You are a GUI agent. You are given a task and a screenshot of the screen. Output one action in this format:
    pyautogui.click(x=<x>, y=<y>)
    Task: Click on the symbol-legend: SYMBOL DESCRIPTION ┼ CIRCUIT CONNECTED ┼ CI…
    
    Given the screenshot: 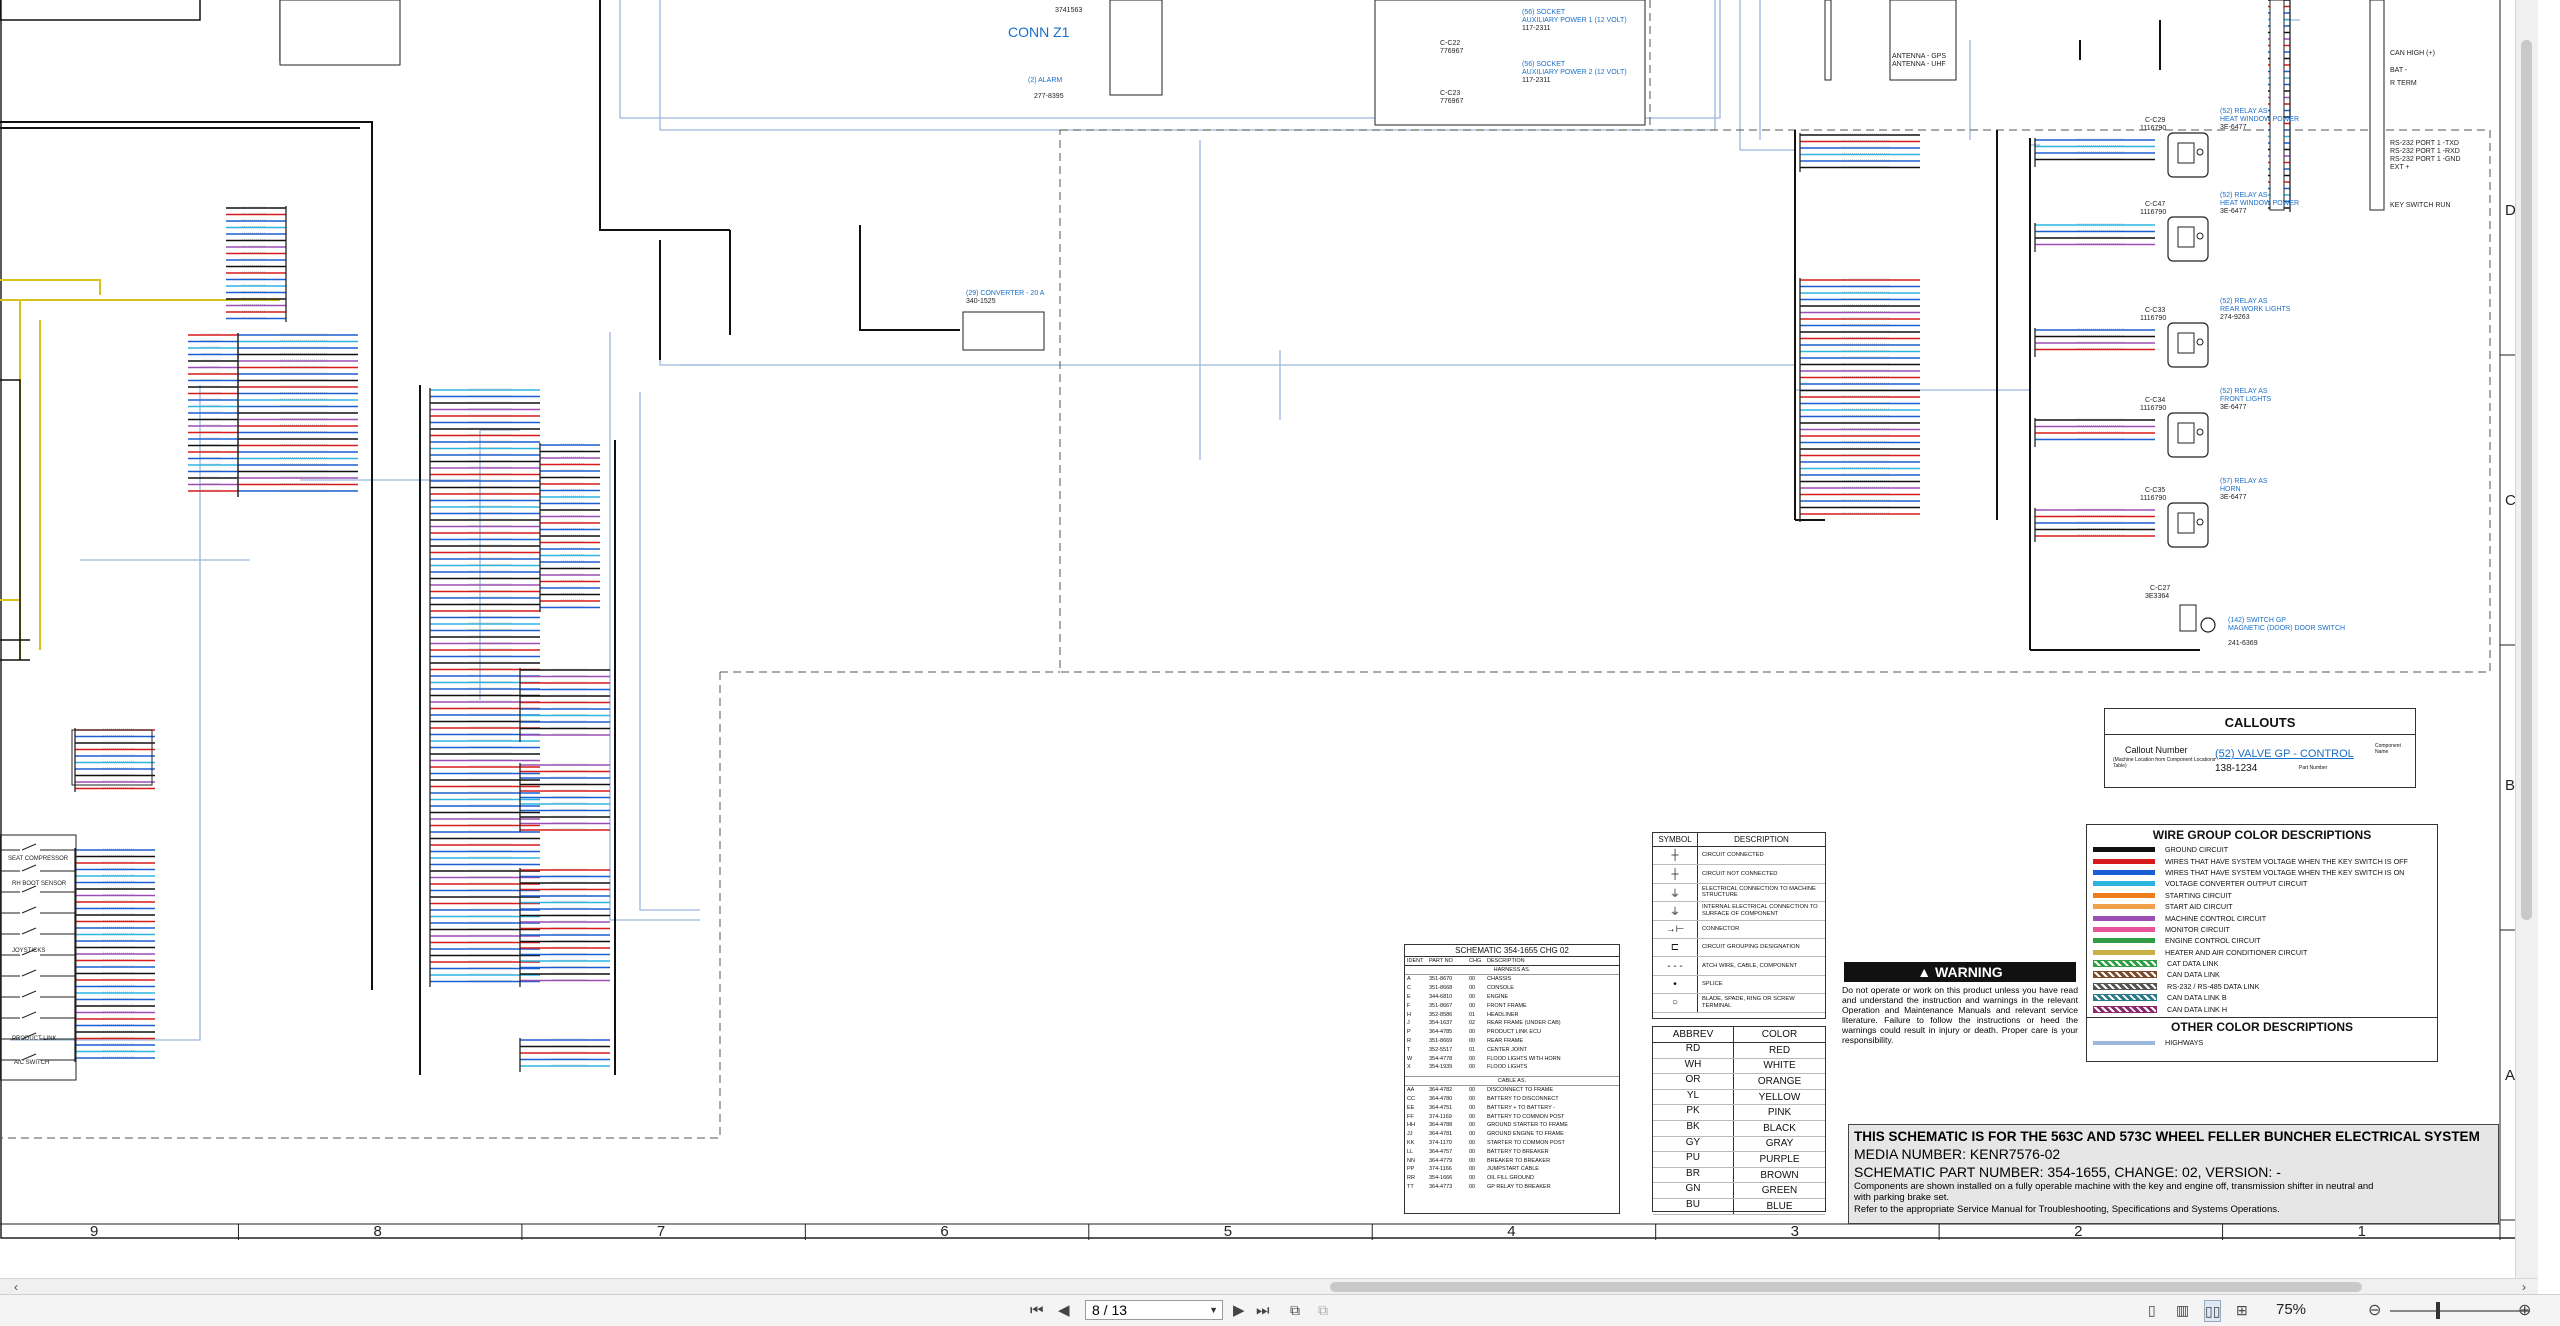 What is the action you would take?
    pyautogui.click(x=1739, y=925)
    